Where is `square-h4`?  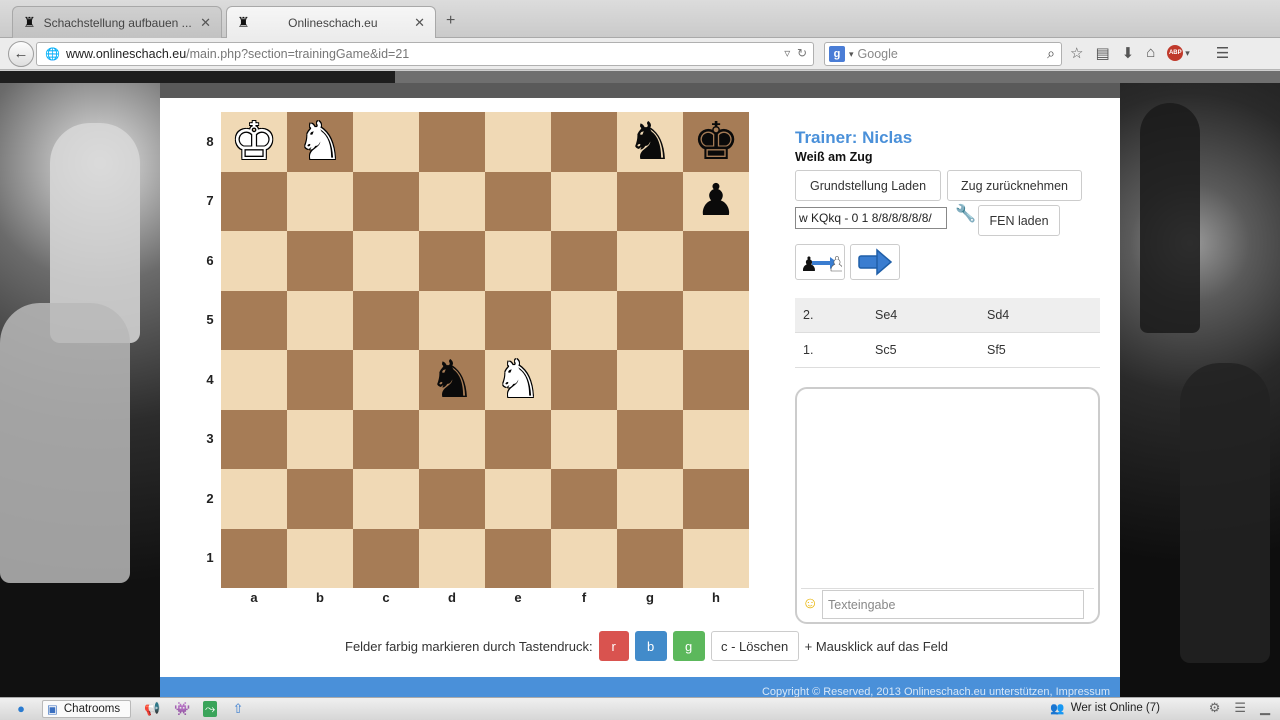
square-h4 is located at coordinates (716, 380).